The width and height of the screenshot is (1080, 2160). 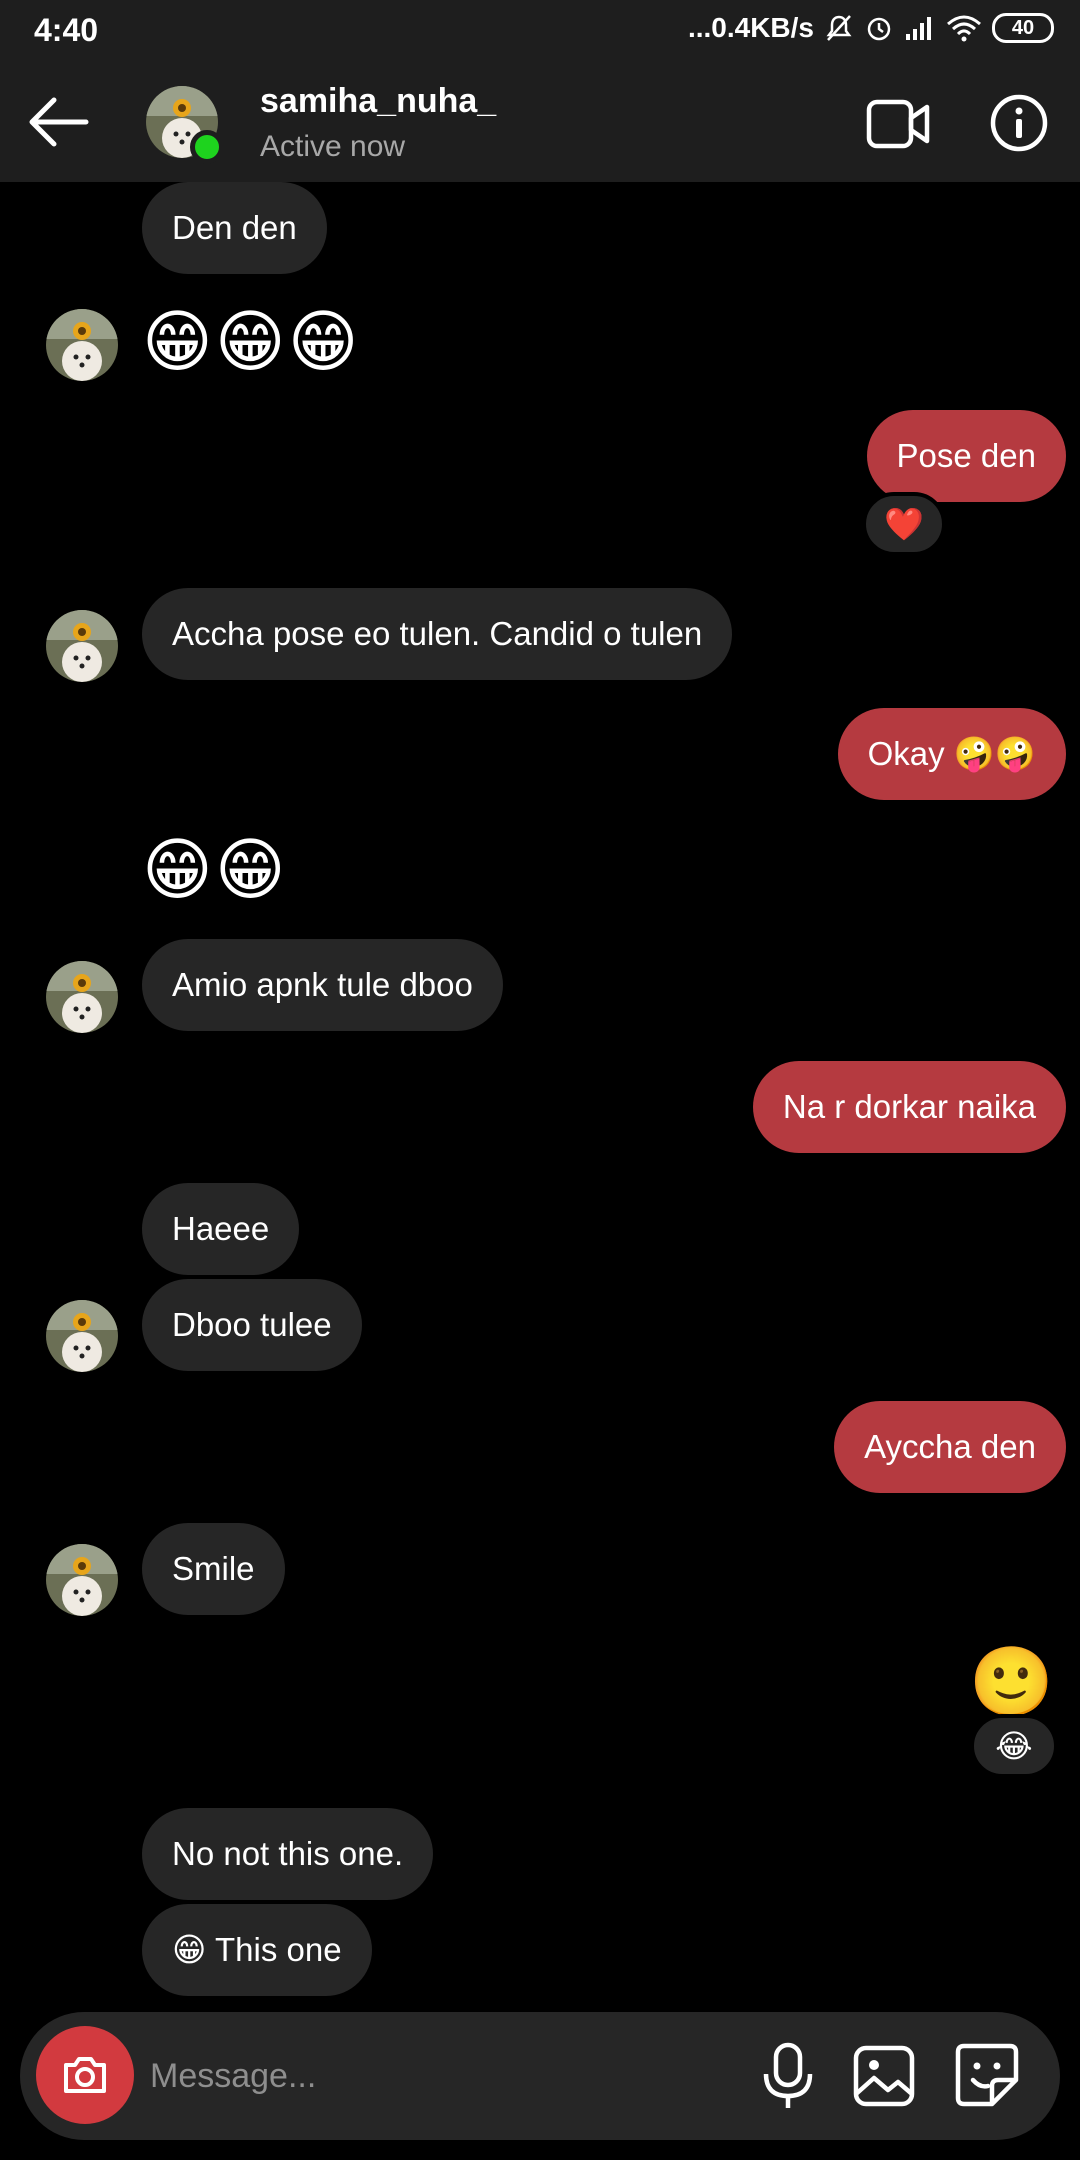 What do you see at coordinates (221, 1229) in the screenshot?
I see `message-bubble-received: Haeee` at bounding box center [221, 1229].